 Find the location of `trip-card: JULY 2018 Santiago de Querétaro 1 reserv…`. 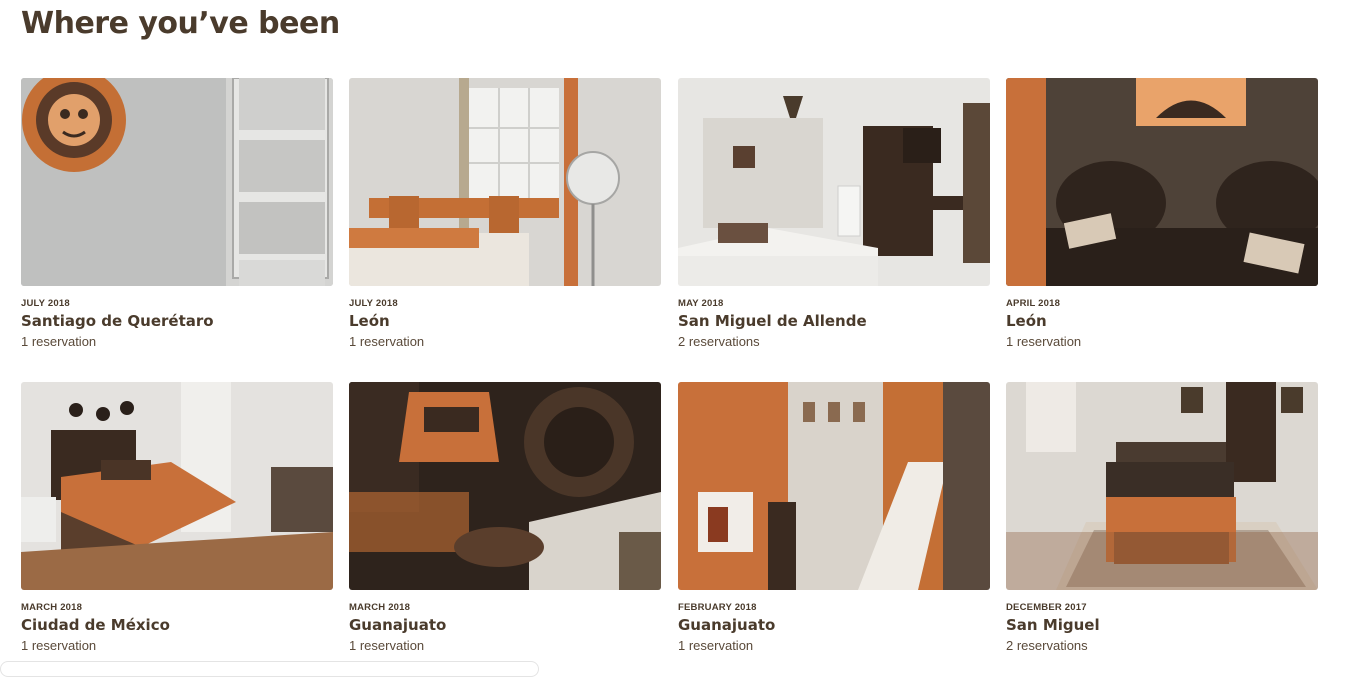

trip-card: JULY 2018 Santiago de Querétaro 1 reserv… is located at coordinates (177, 213).